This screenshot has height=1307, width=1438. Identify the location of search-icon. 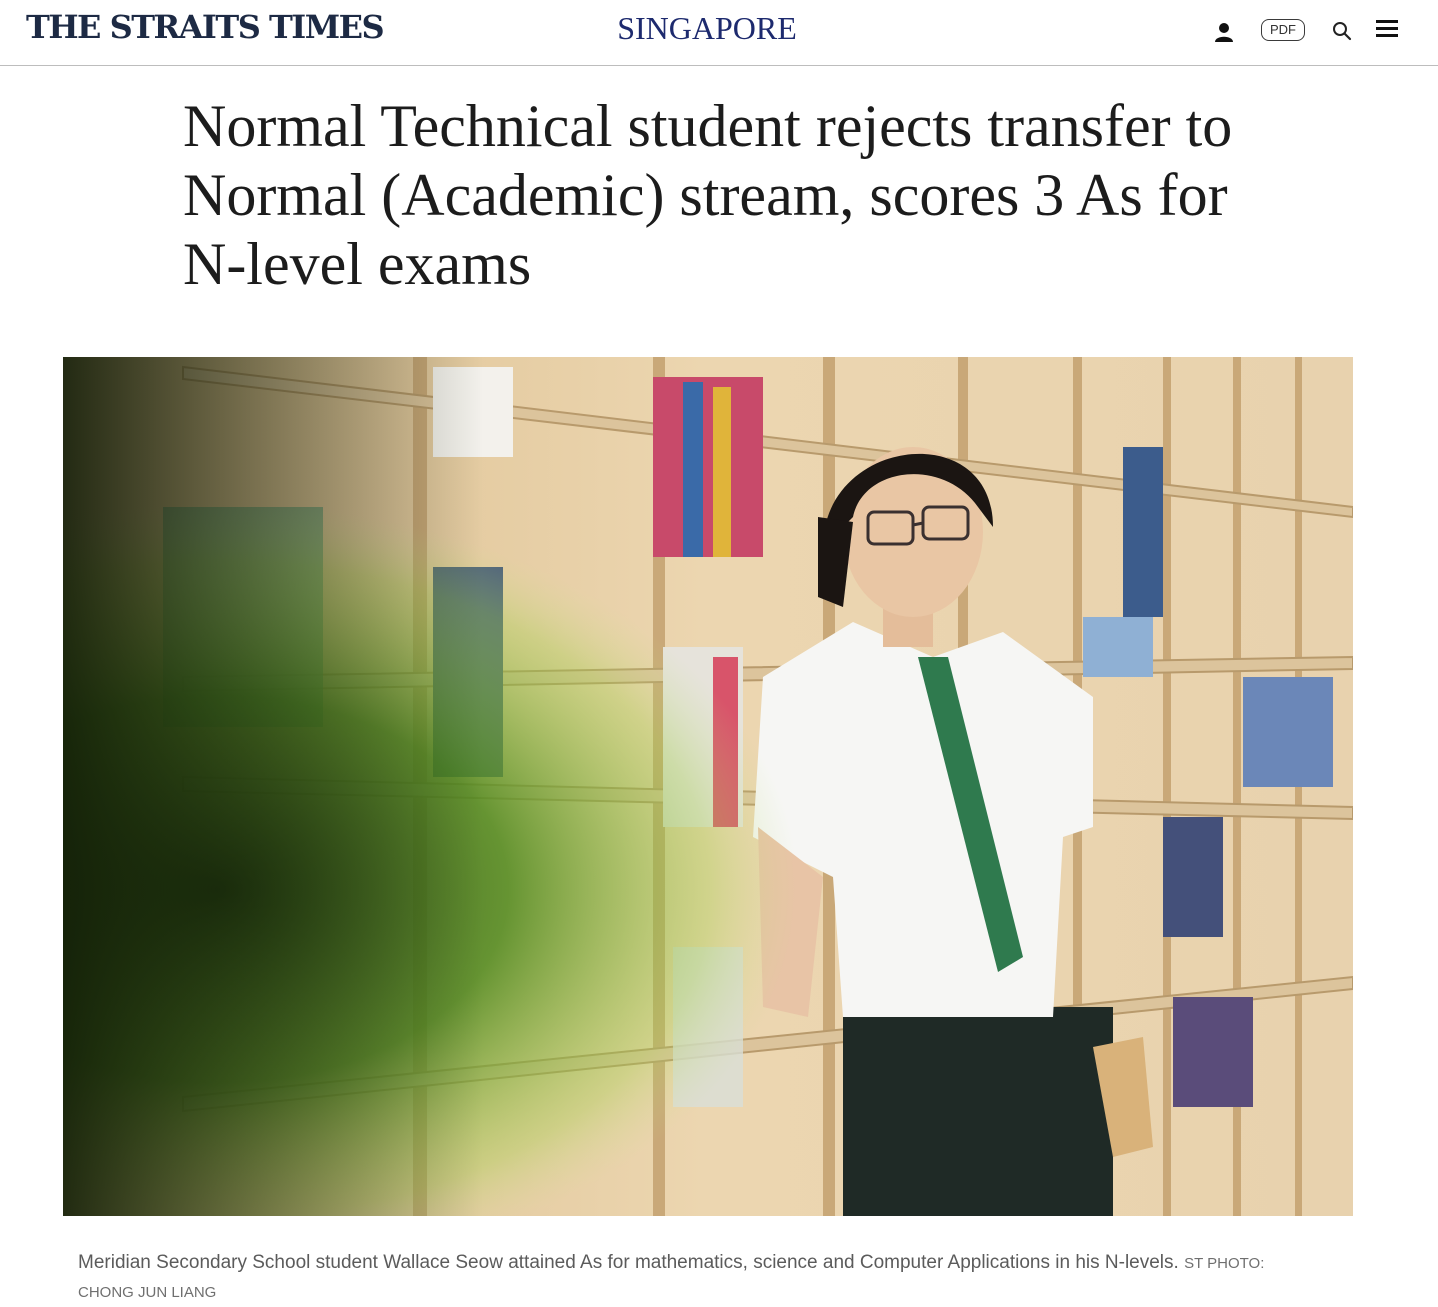
(1342, 31).